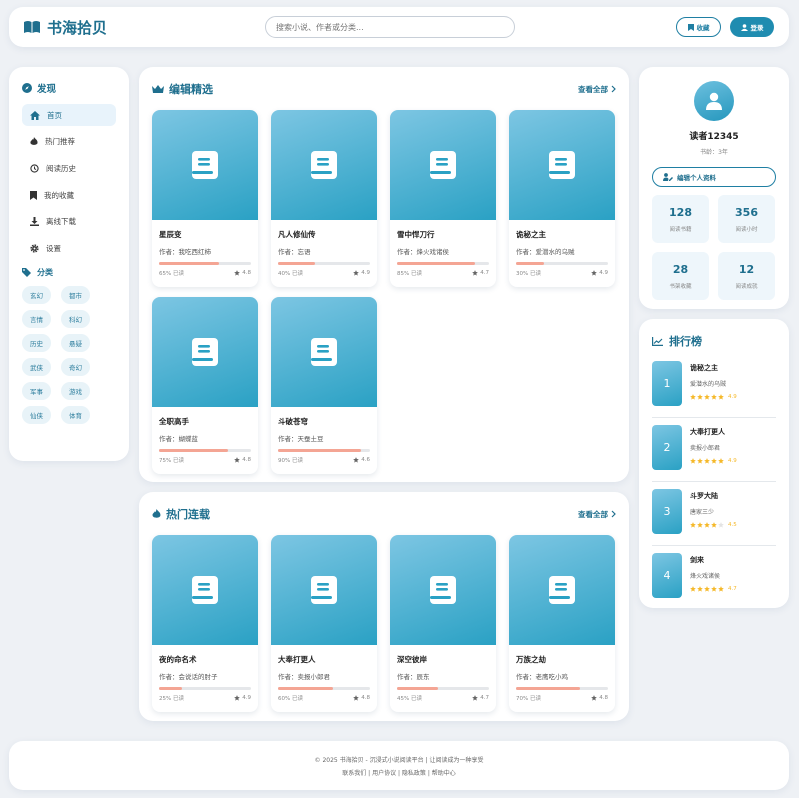 The height and width of the screenshot is (798, 799). Describe the element at coordinates (714, 581) in the screenshot. I see `ranking-item: 4 剑来 烽火戏诸侯 4.7` at that location.